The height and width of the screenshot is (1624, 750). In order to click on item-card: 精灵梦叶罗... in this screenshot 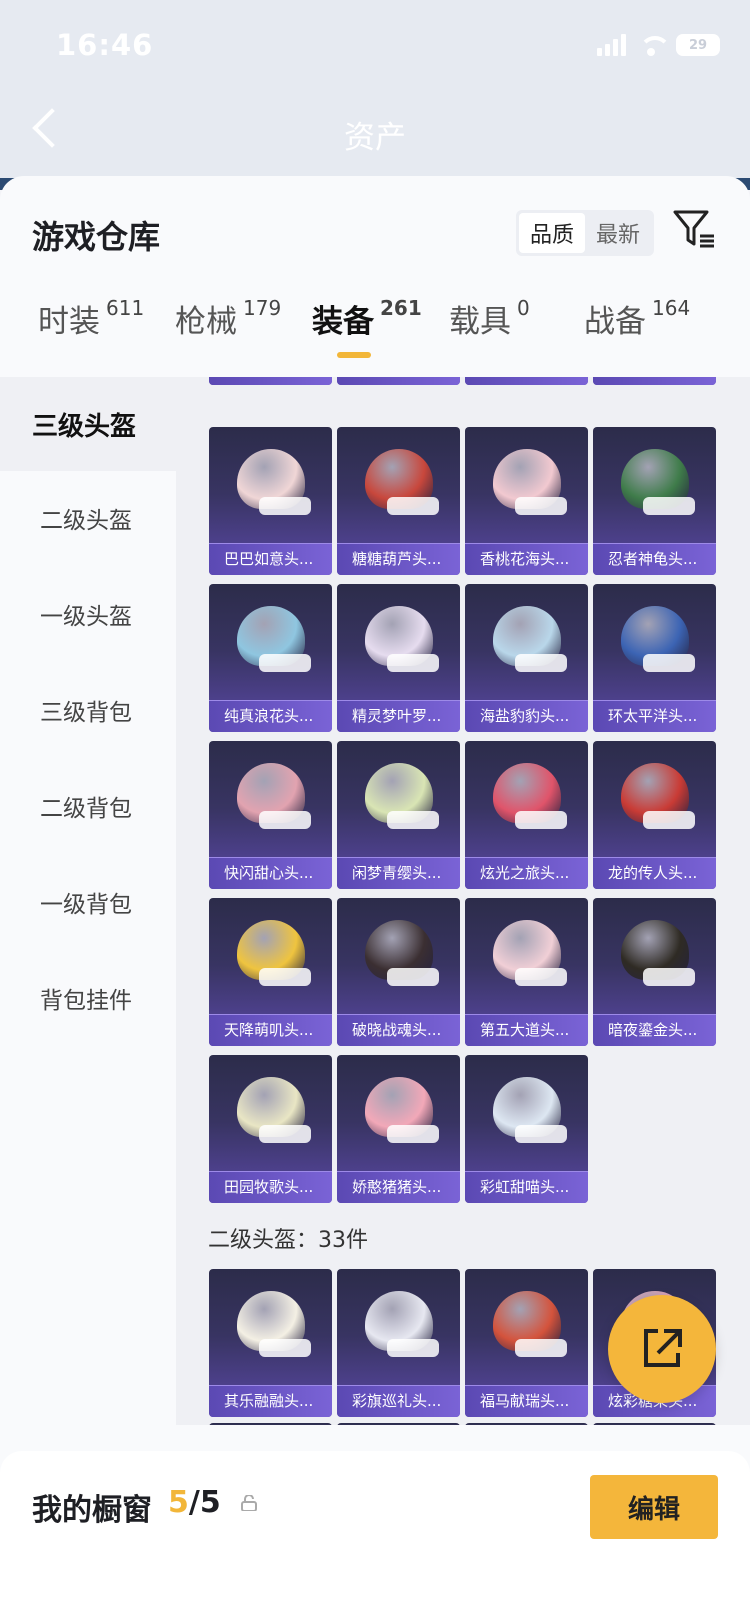, I will do `click(398, 658)`.